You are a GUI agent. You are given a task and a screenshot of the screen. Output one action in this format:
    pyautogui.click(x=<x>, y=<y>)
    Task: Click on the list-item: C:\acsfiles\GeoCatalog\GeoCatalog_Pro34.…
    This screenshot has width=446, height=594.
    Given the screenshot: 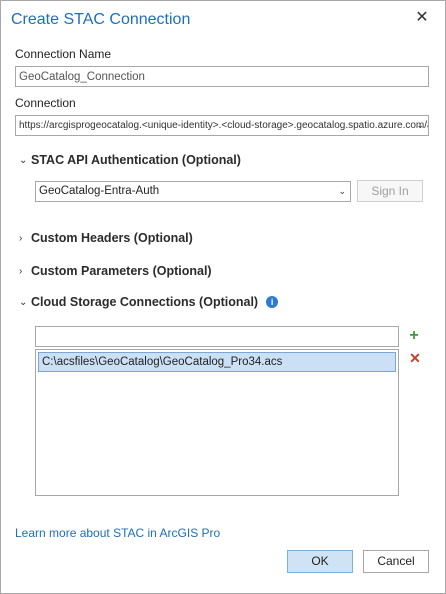 What is the action you would take?
    pyautogui.click(x=217, y=362)
    